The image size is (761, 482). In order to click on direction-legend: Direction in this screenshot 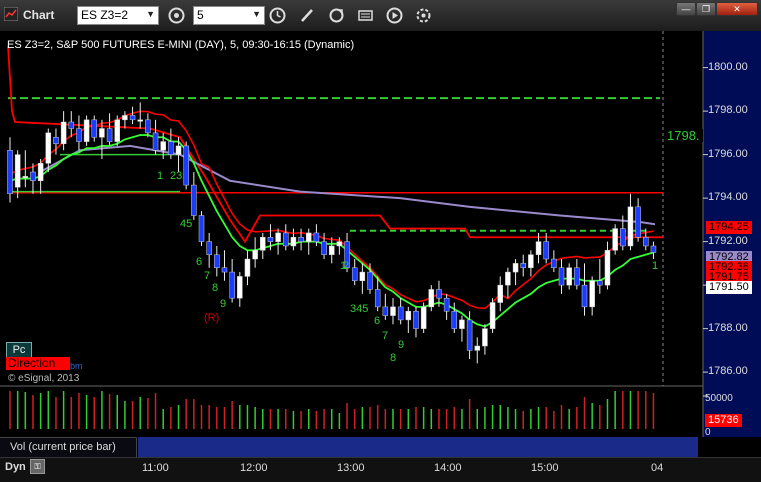, I will do `click(38, 363)`.